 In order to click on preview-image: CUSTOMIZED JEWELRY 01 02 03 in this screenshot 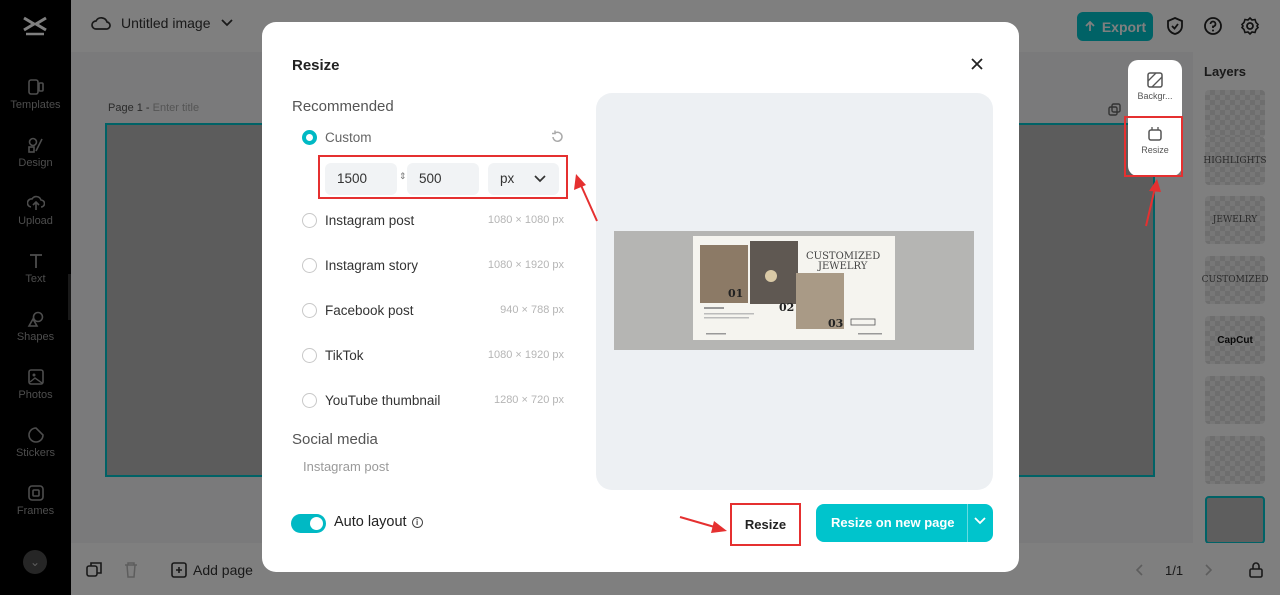, I will do `click(794, 290)`.